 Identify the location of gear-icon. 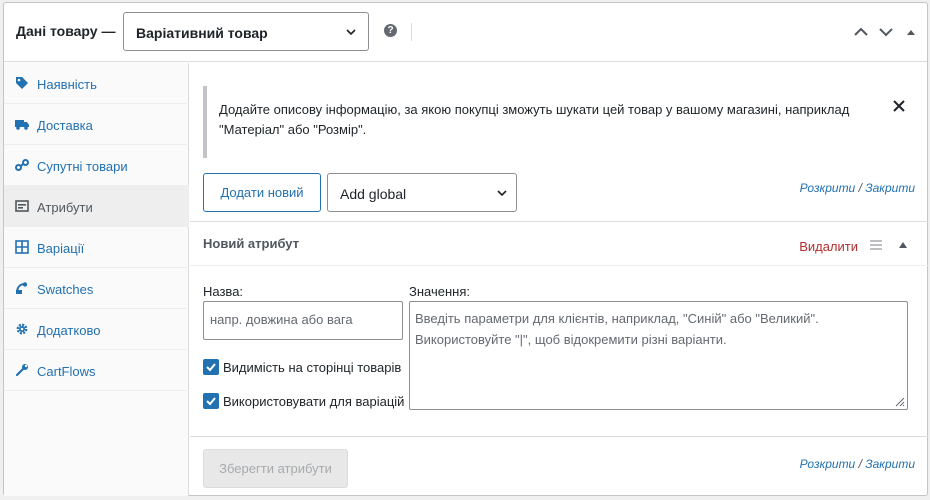
(22, 329).